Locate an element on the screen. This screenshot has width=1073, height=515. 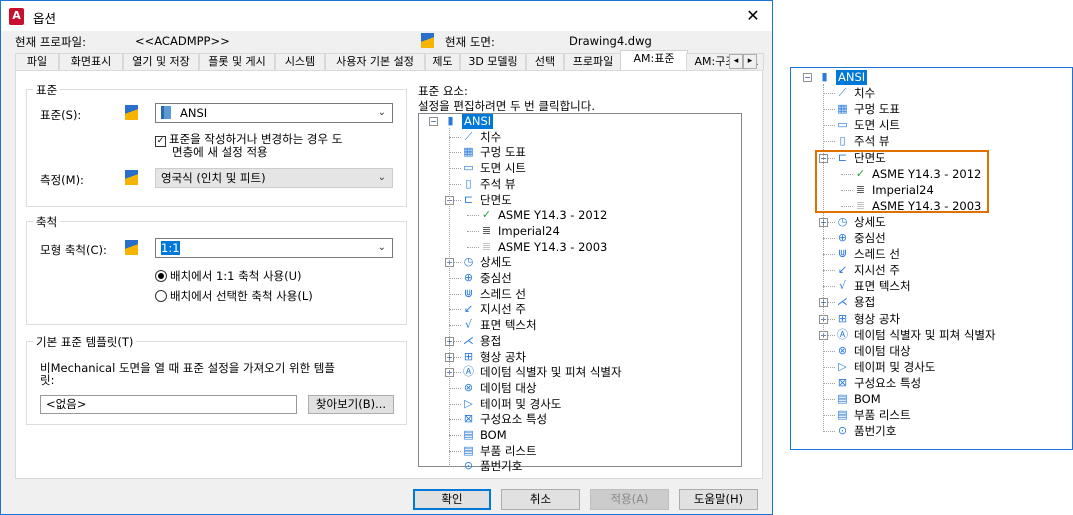
tab-10: AM:표준 is located at coordinates (654, 60).